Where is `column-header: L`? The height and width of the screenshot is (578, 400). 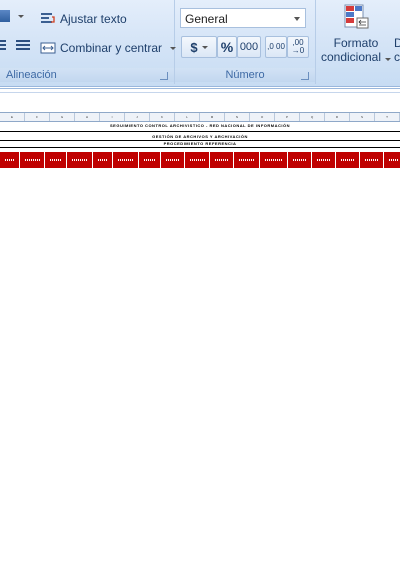
column-header: L is located at coordinates (187, 117).